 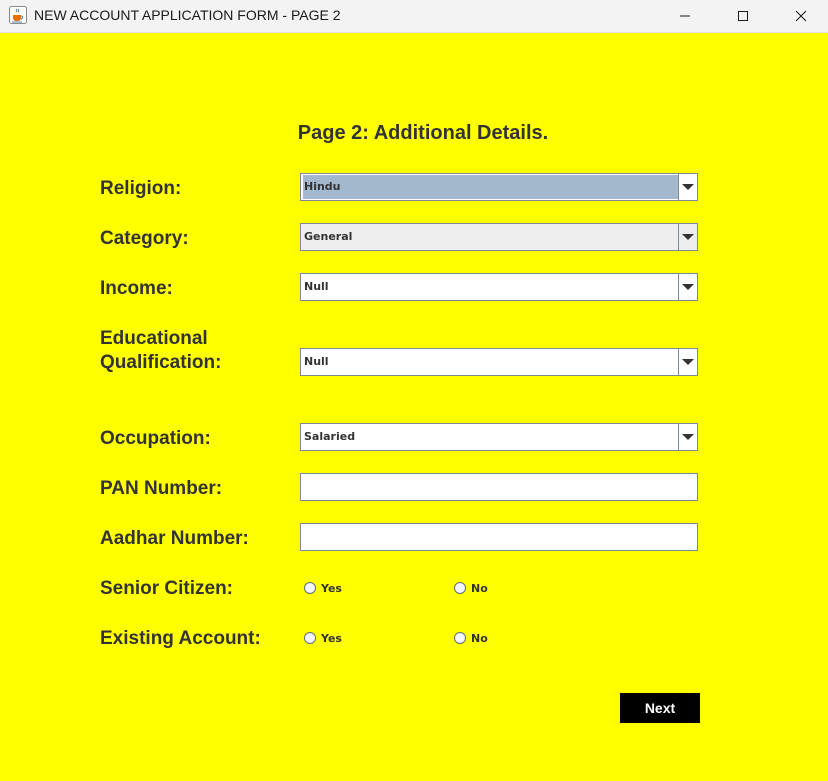 What do you see at coordinates (479, 588) in the screenshot?
I see `senior-citizen-no-label: No` at bounding box center [479, 588].